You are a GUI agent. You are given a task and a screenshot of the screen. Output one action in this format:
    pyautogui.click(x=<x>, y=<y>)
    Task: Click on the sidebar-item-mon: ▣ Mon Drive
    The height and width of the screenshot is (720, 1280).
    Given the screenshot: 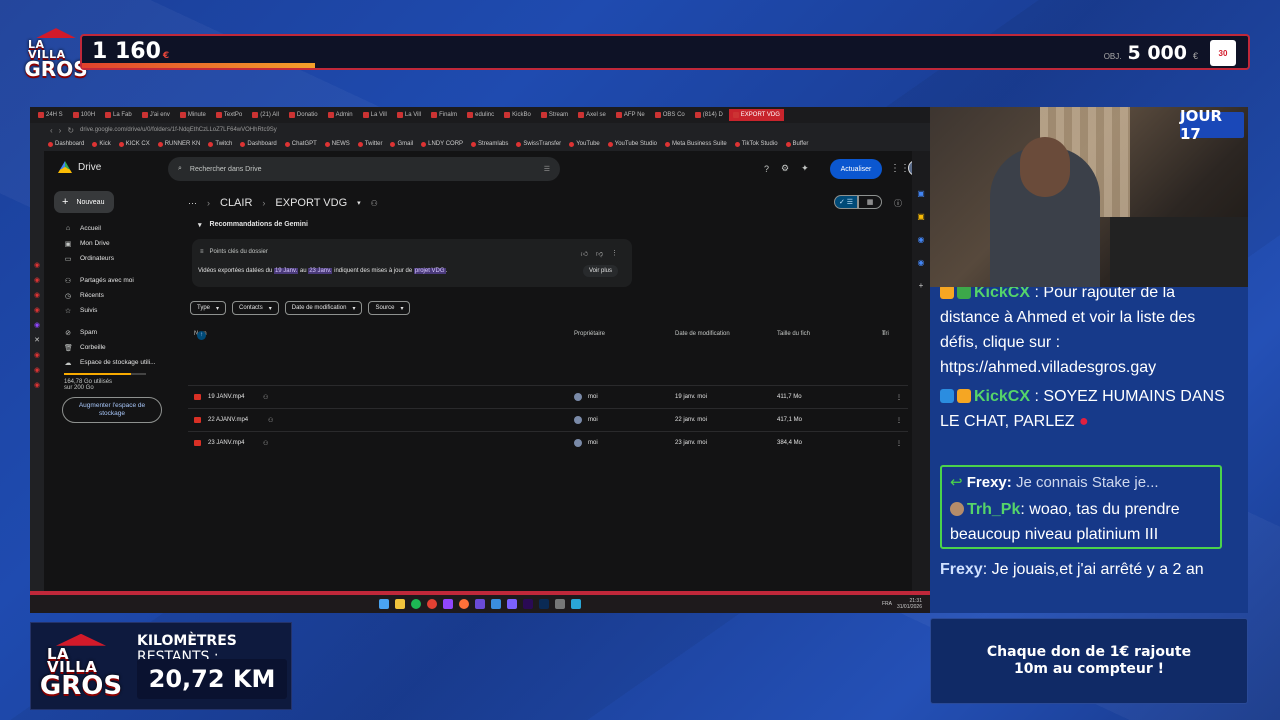 What is the action you would take?
    pyautogui.click(x=119, y=243)
    